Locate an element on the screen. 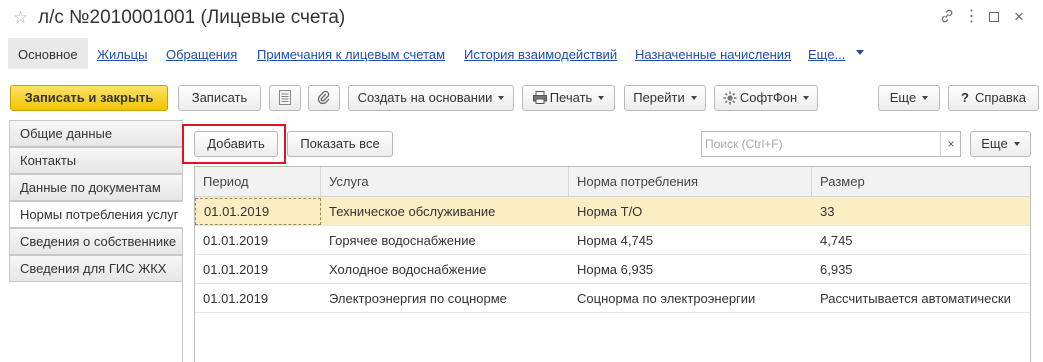 This screenshot has height=362, width=1043. table-header: Период Услуга Норма потребления Размер is located at coordinates (612, 182).